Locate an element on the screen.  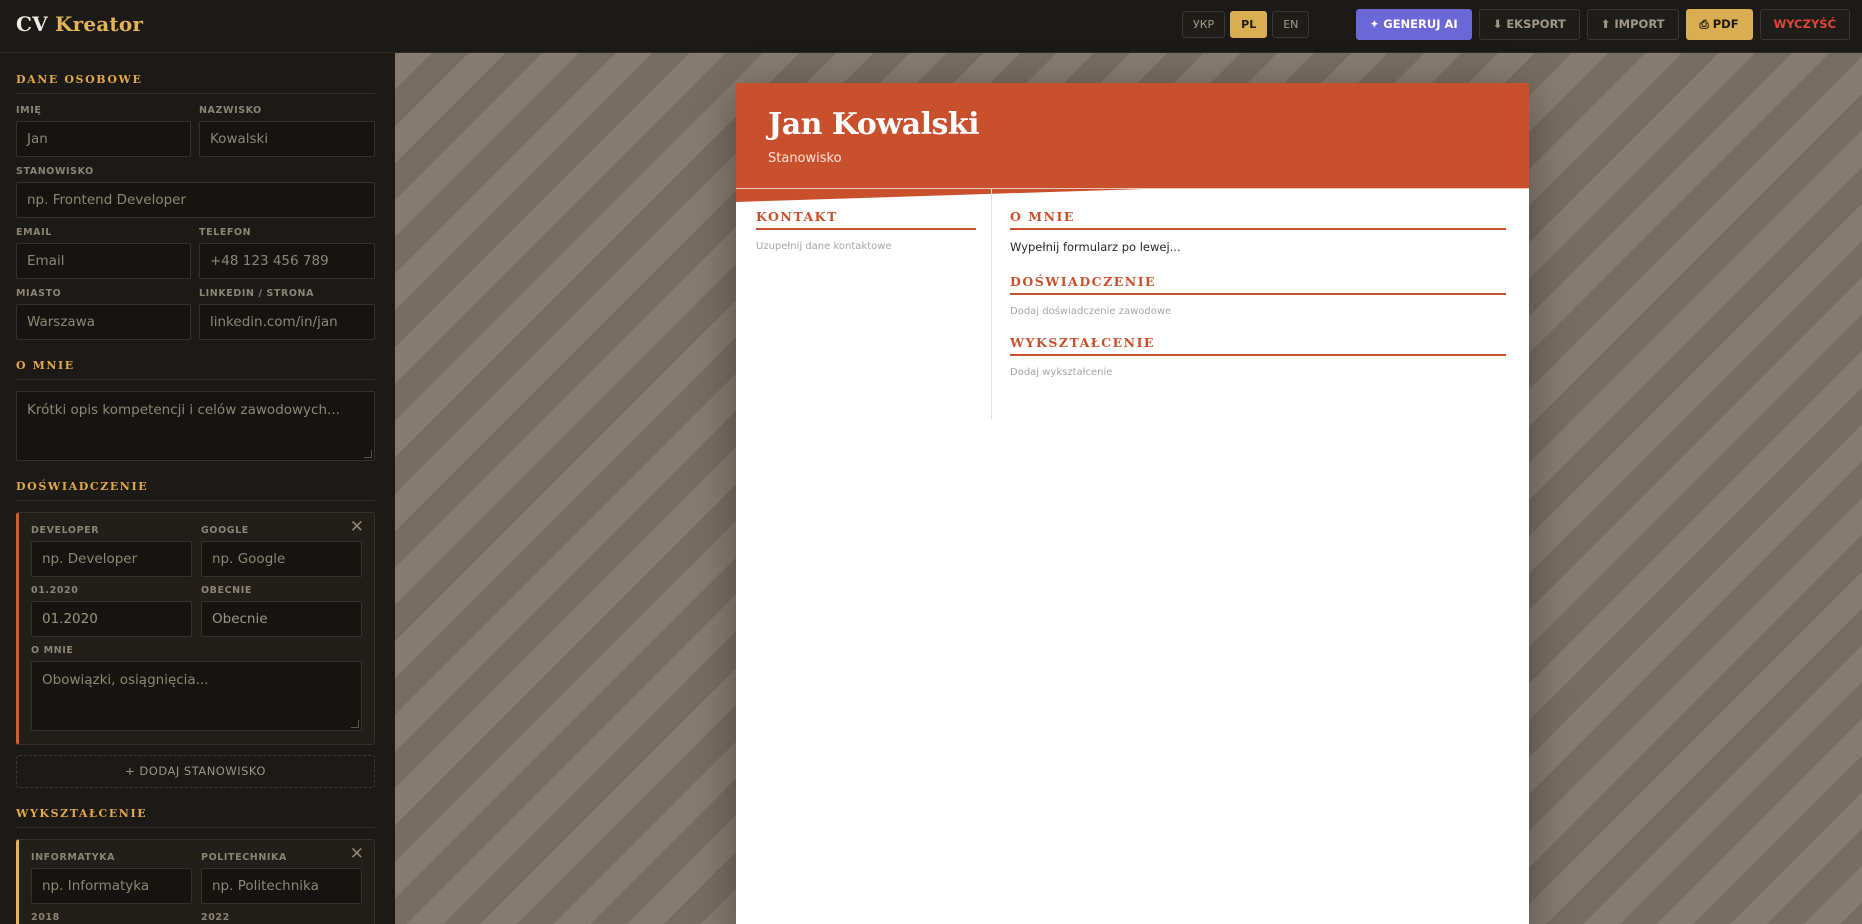
cv-experience-rule is located at coordinates (1258, 294).